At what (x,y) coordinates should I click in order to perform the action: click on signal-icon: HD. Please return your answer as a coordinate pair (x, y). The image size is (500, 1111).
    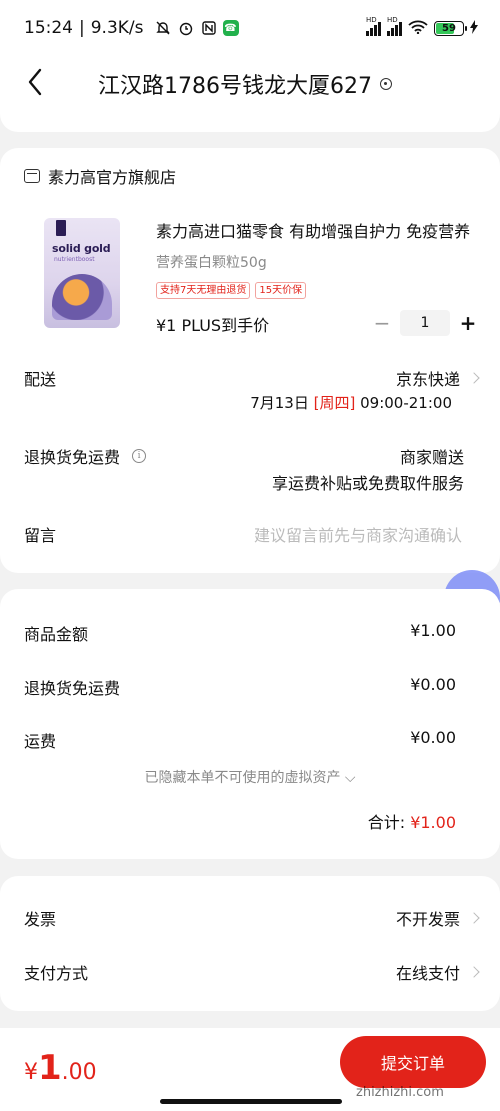
    Looking at the image, I should click on (373, 26).